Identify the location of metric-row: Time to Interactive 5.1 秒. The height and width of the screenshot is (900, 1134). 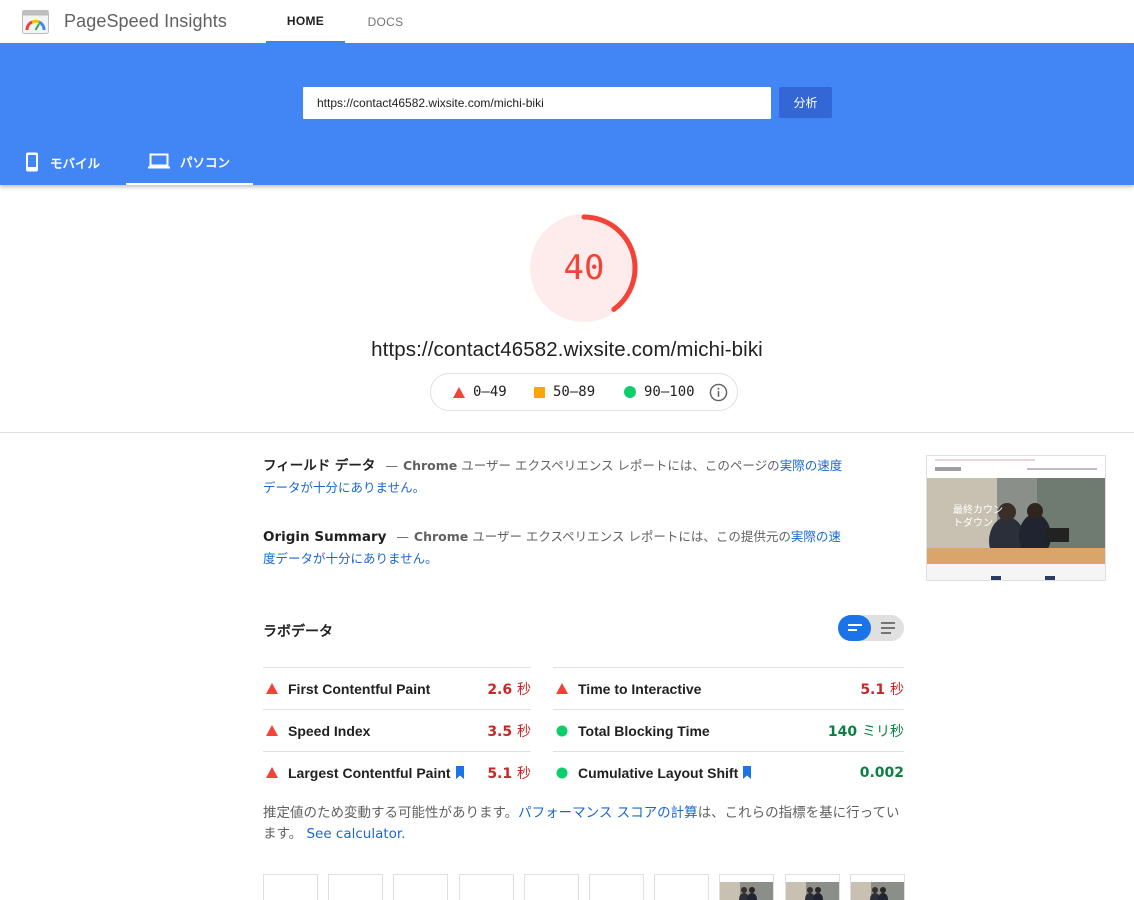
(728, 688).